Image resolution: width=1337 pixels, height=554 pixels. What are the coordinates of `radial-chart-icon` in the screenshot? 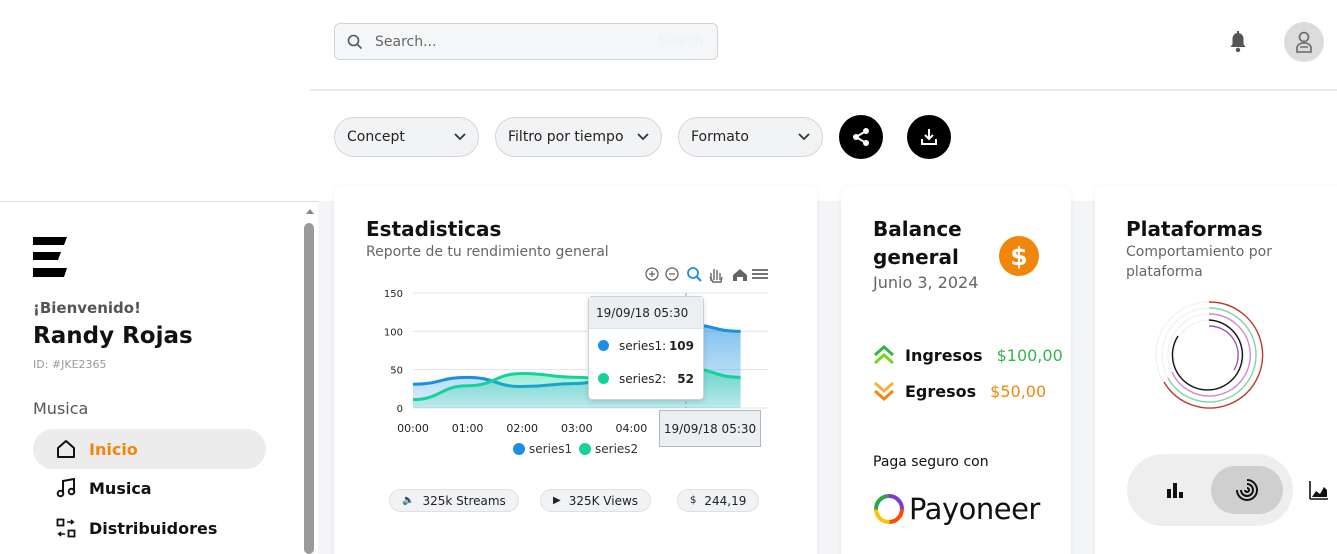 It's located at (1247, 490).